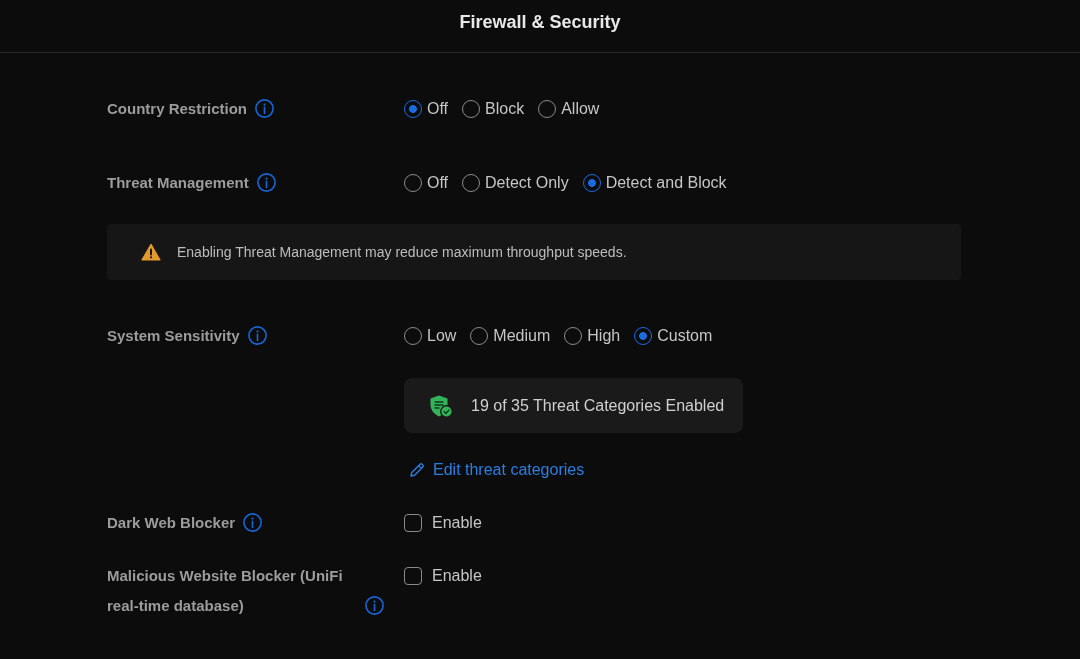  I want to click on warning-text: Enabling Threat Management may reduce maximum throughput speeds., so click(402, 252).